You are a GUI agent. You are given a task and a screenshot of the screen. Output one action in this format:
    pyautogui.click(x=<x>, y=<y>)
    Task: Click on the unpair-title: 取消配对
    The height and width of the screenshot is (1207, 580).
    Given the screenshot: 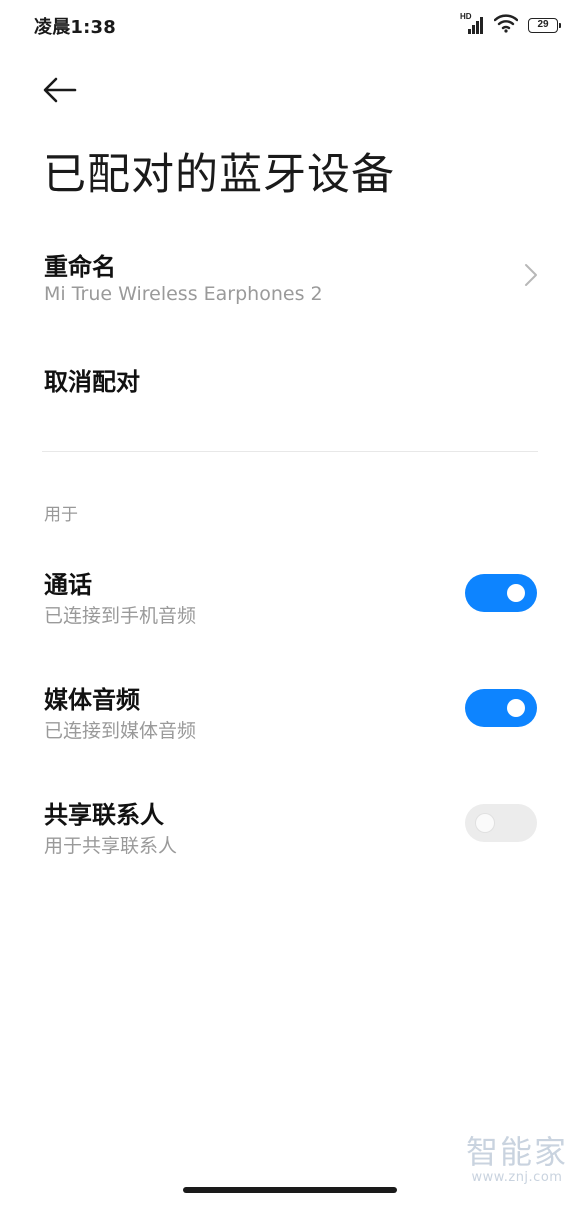 What is the action you would take?
    pyautogui.click(x=92, y=382)
    